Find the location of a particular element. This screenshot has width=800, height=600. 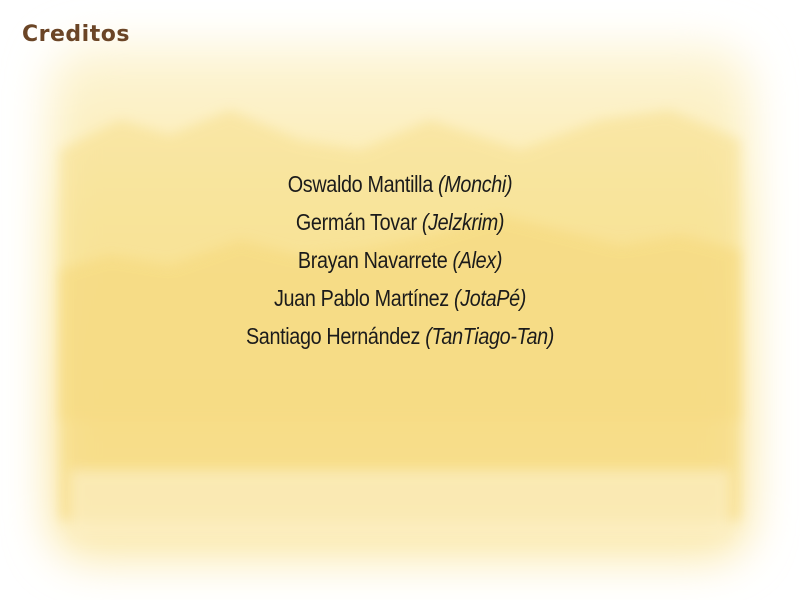

credit-line: Oswaldo Mantilla (Monchi) is located at coordinates (400, 184).